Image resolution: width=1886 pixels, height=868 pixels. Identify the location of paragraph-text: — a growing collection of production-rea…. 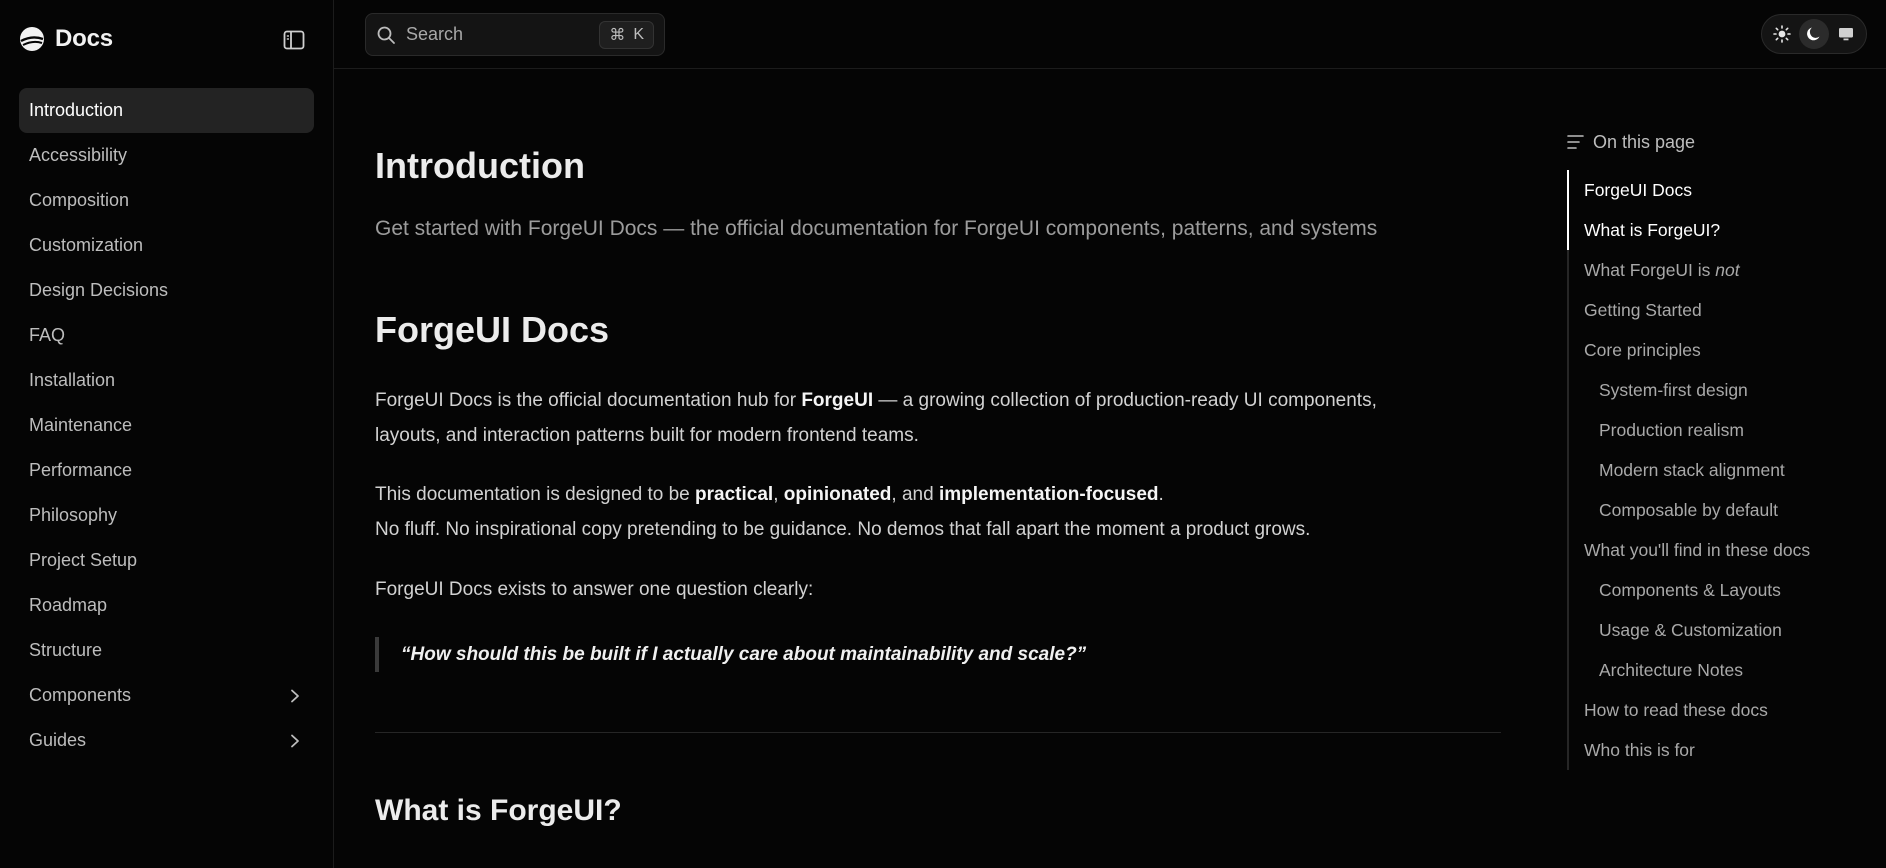
(1125, 400).